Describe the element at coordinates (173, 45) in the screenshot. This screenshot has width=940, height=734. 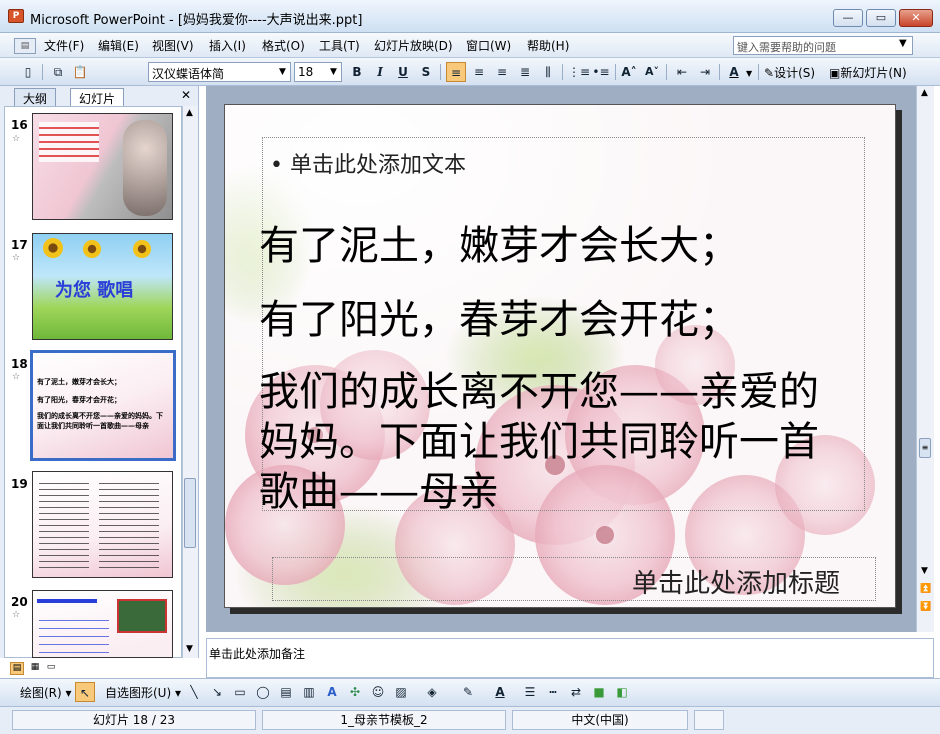
I see `menu-view: 视图(V)` at that location.